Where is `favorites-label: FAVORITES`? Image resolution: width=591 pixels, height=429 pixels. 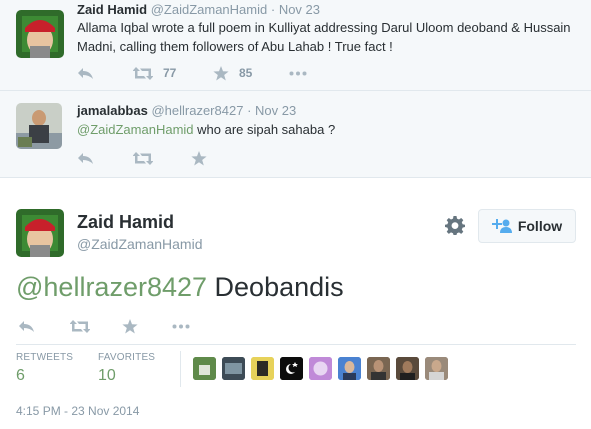
favorites-label: FAVORITES is located at coordinates (127, 357).